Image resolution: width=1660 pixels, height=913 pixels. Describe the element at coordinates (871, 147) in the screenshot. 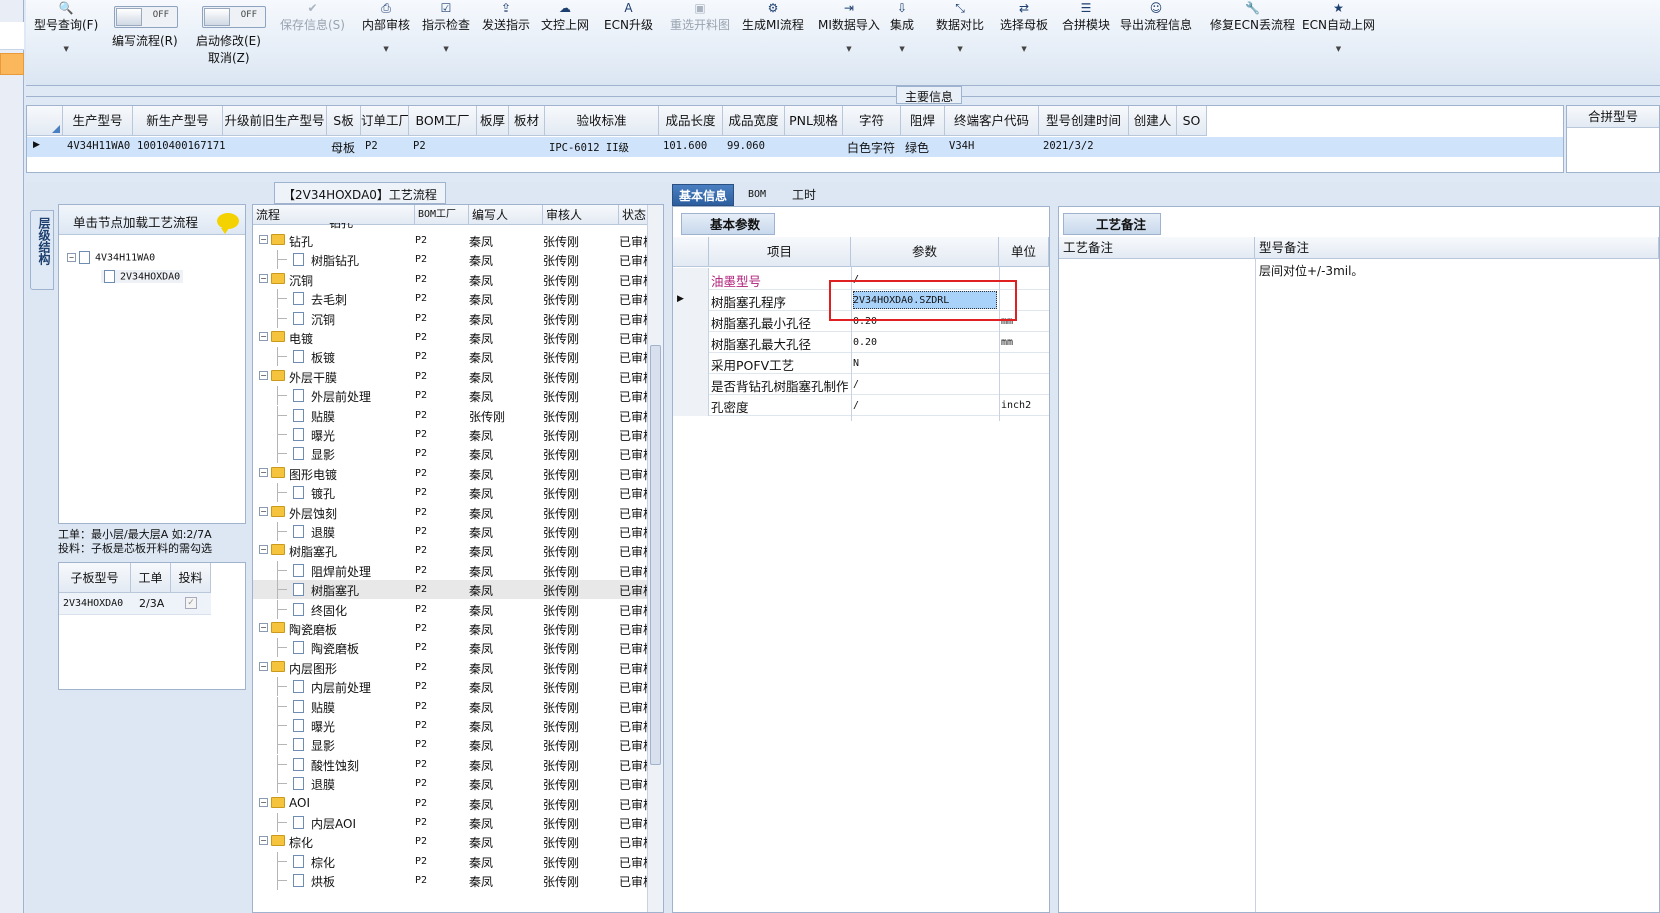

I see `main-cell-12: 白色字符` at that location.